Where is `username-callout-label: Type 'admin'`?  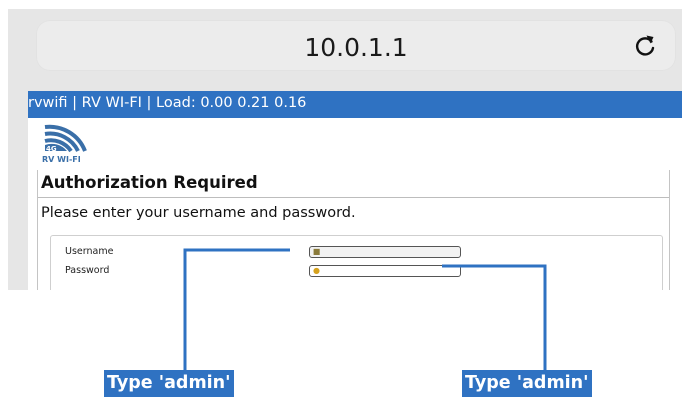
username-callout-label: Type 'admin' is located at coordinates (169, 383).